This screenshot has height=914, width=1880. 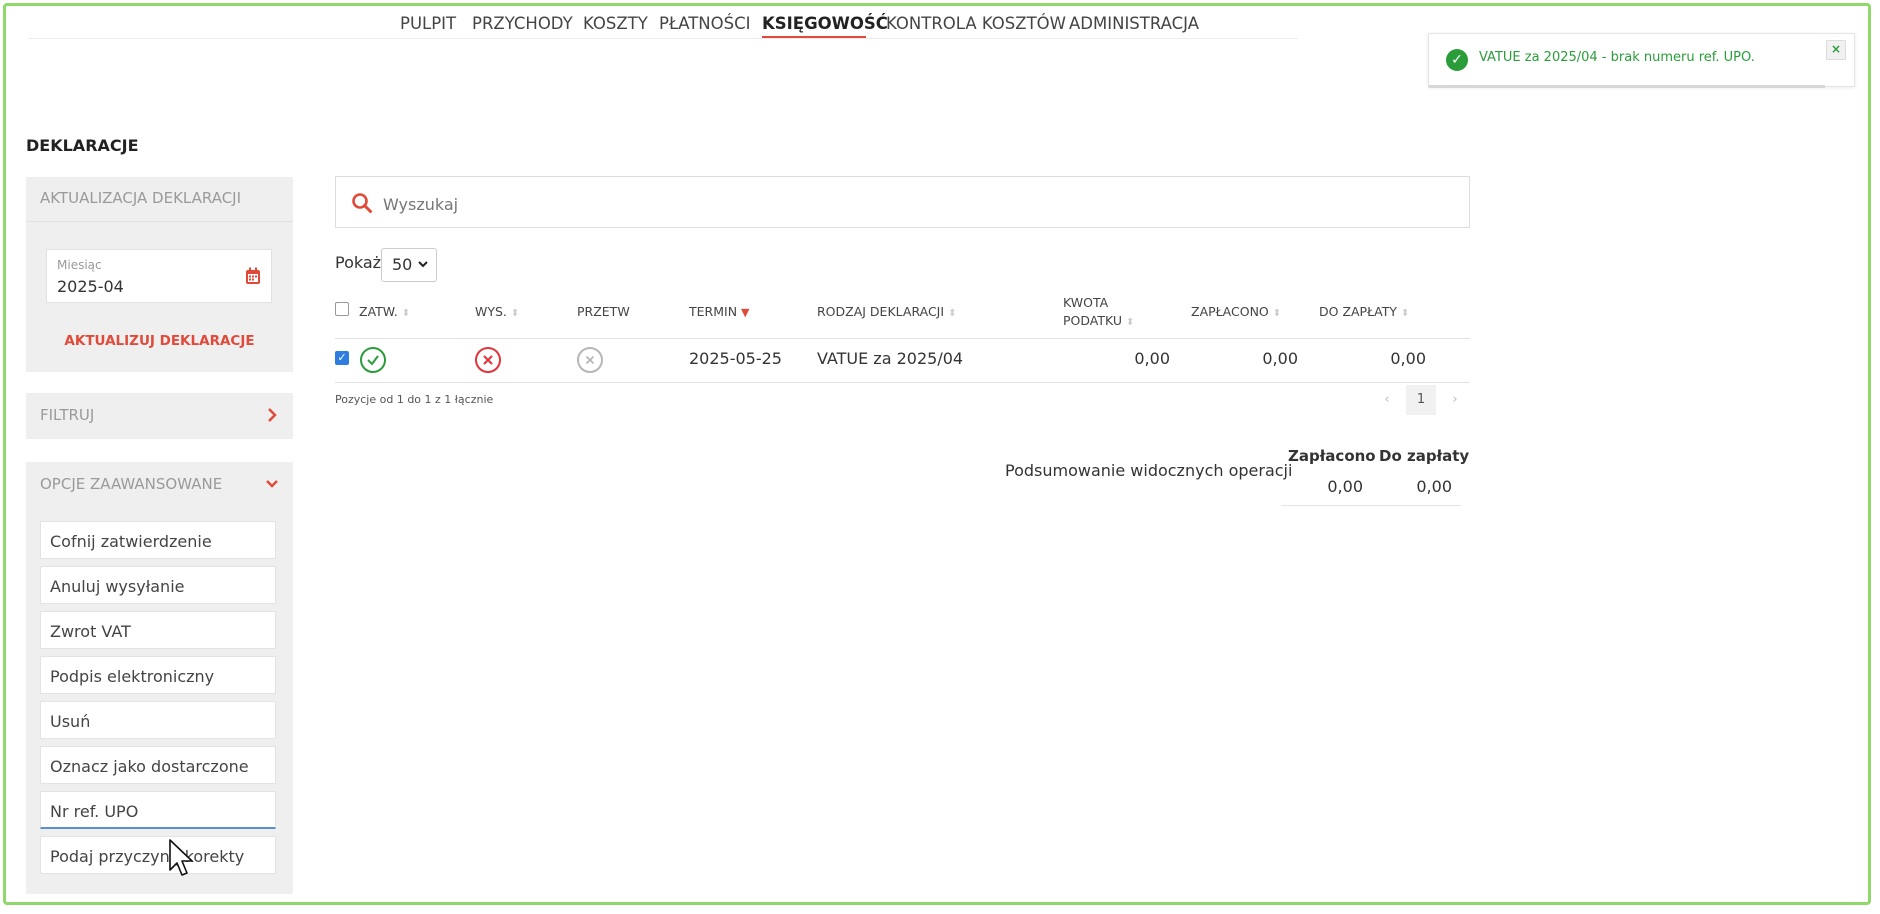 What do you see at coordinates (886, 311) in the screenshot?
I see `column-header-rodzaj: RODZAJ DEKLARACJI ⬍` at bounding box center [886, 311].